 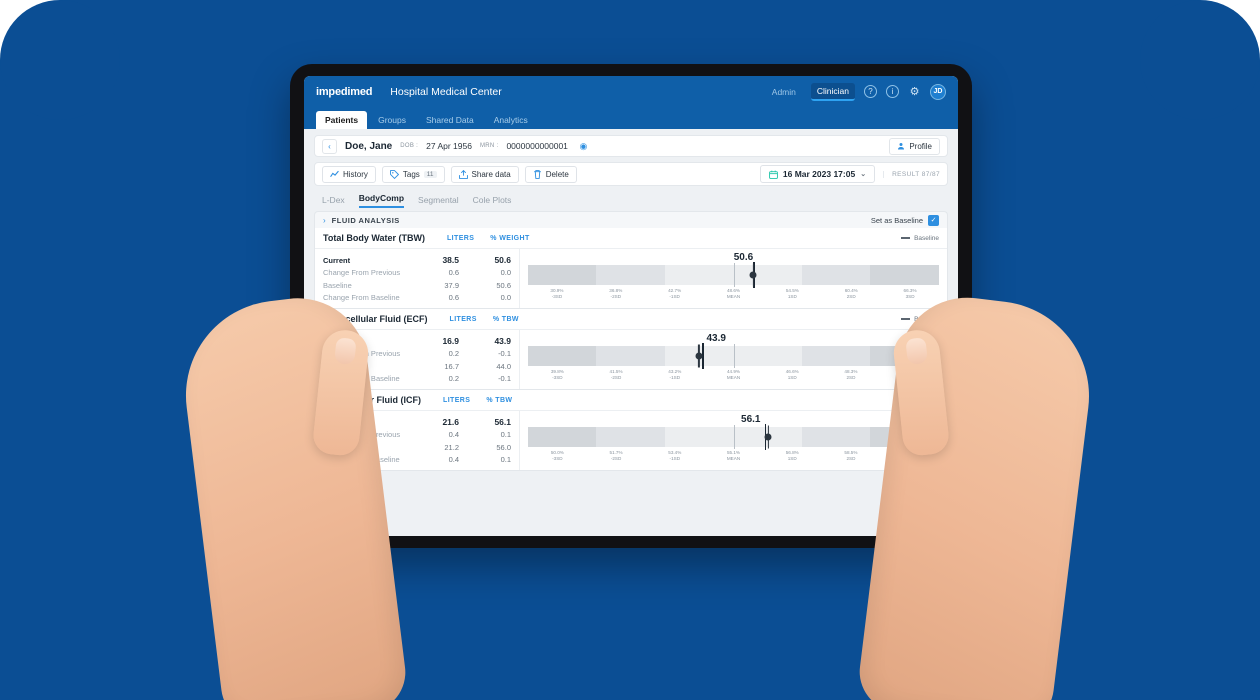 What do you see at coordinates (733, 452) in the screenshot?
I see `tick-value: 55.1%` at bounding box center [733, 452].